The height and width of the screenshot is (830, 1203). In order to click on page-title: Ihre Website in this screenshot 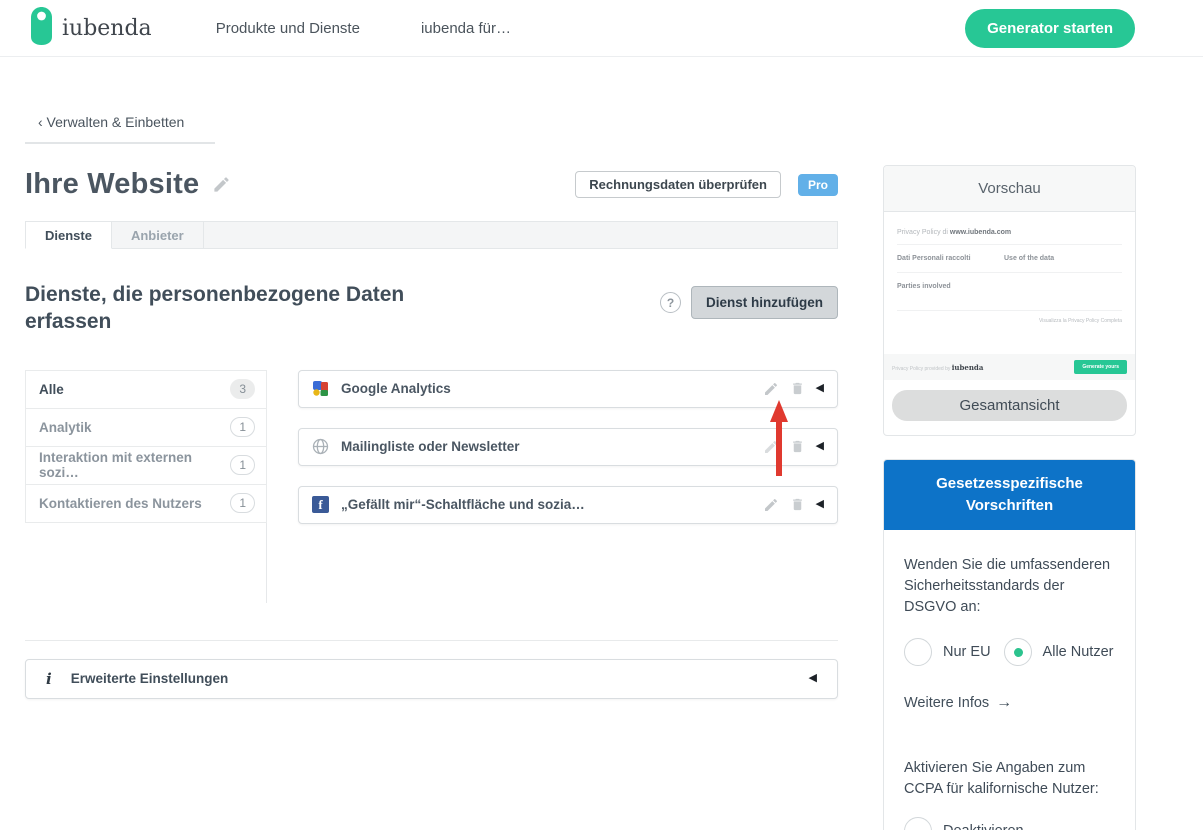, I will do `click(112, 184)`.